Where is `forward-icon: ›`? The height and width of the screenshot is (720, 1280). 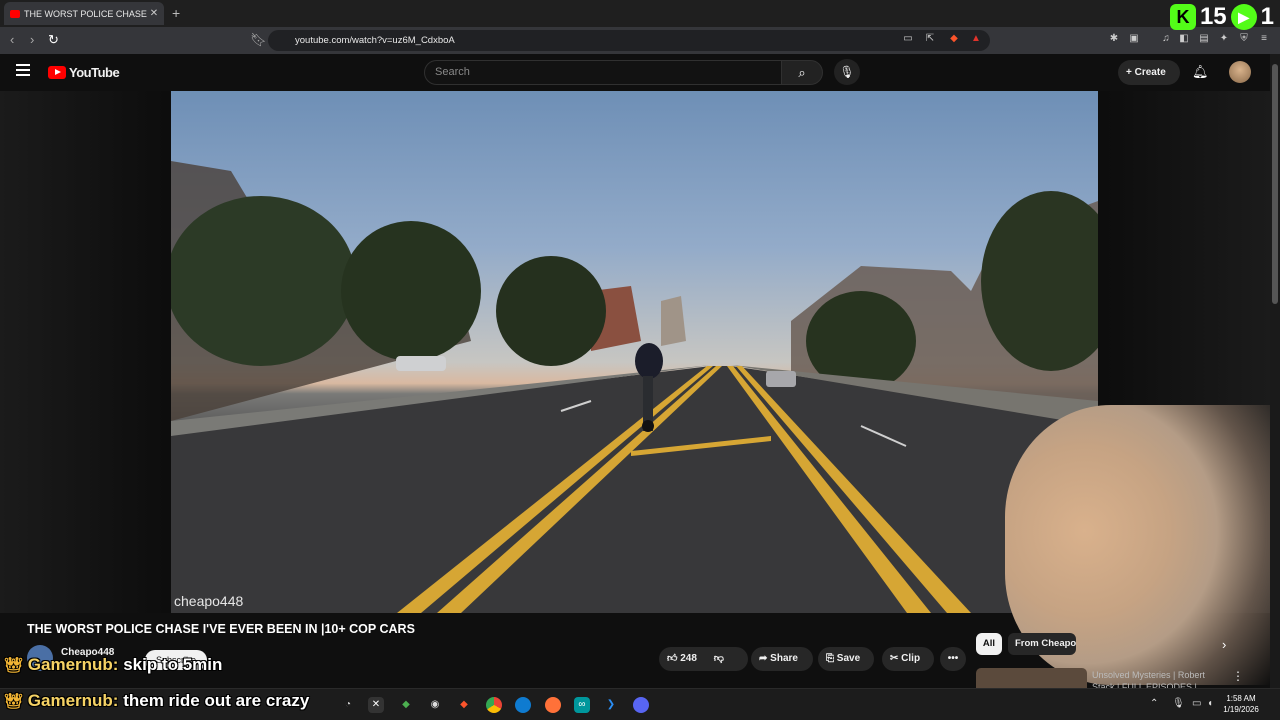 forward-icon: › is located at coordinates (32, 39).